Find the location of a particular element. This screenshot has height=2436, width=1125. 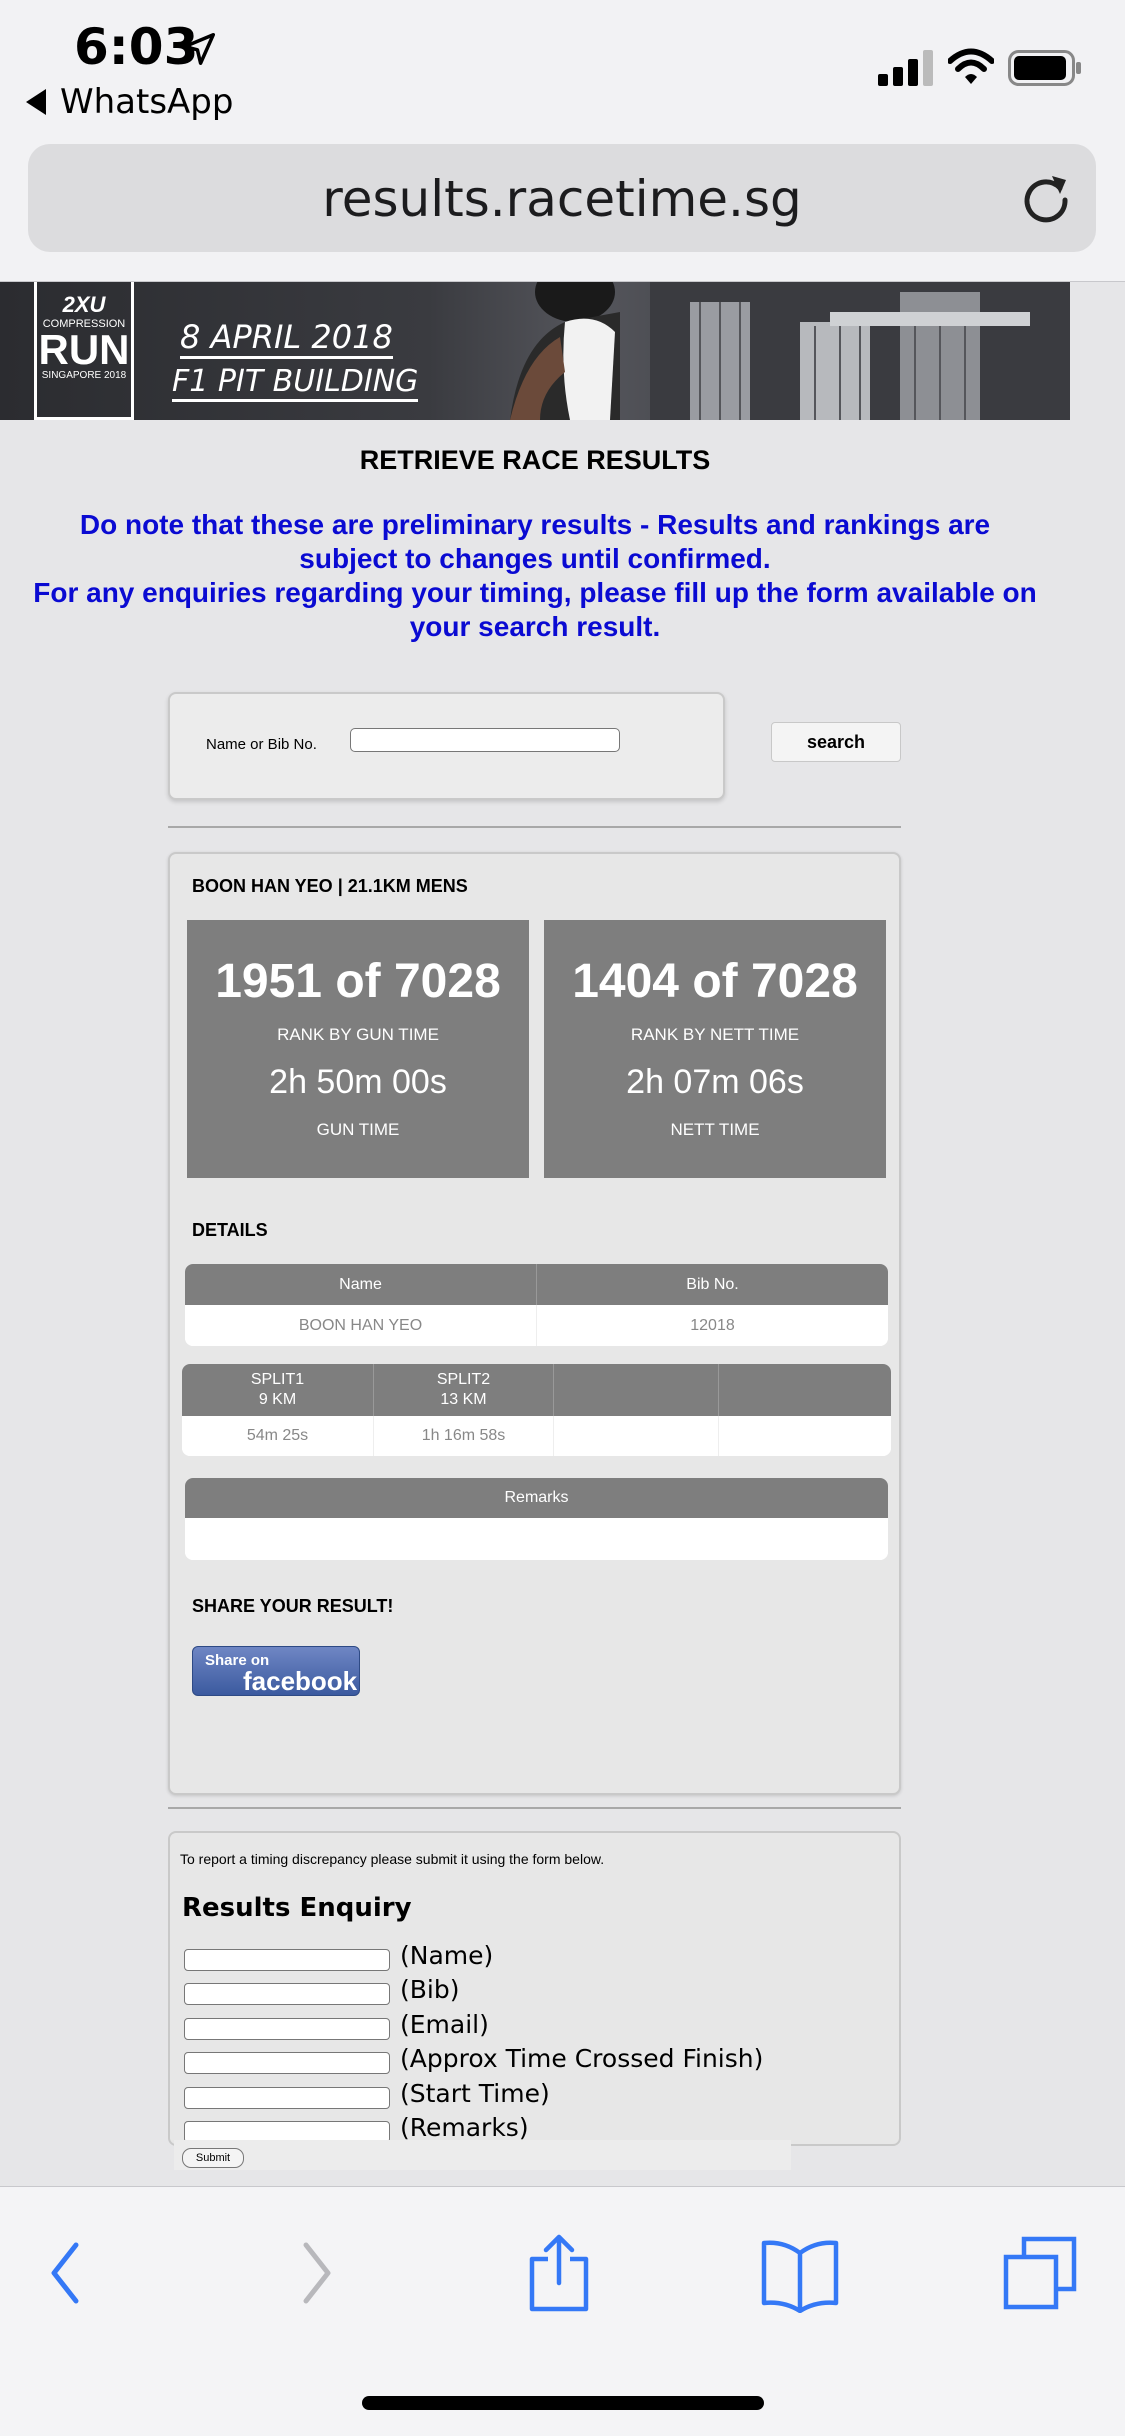

status-bar: 6:03 WhatsApp is located at coordinates (562, 70).